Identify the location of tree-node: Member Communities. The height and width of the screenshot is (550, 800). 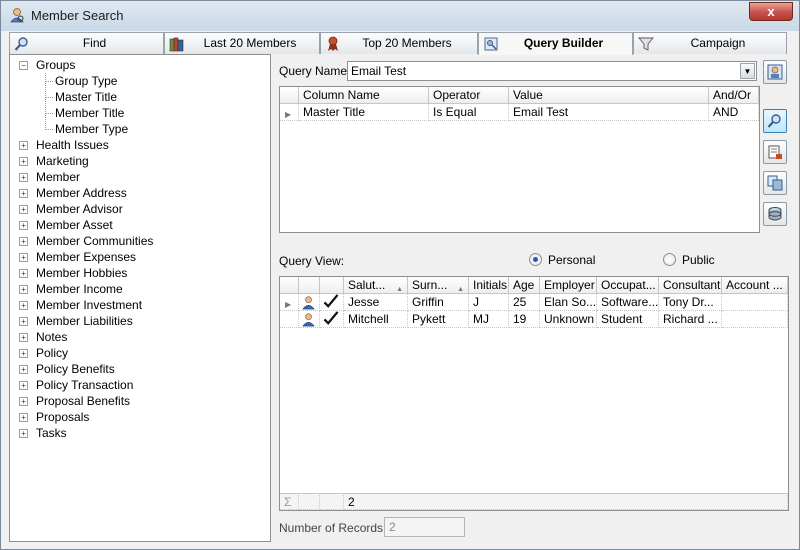
(94, 241).